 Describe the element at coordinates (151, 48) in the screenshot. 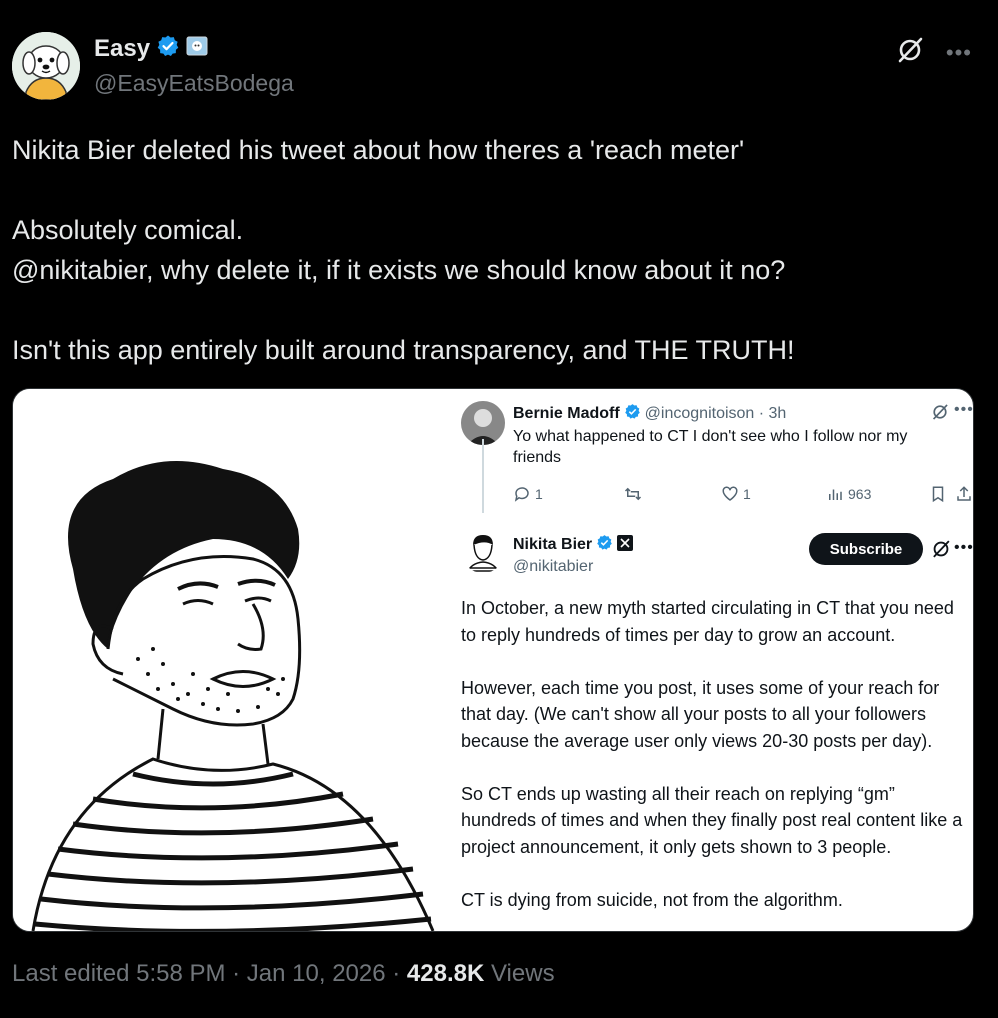

I see `author-name-row: Easy` at that location.